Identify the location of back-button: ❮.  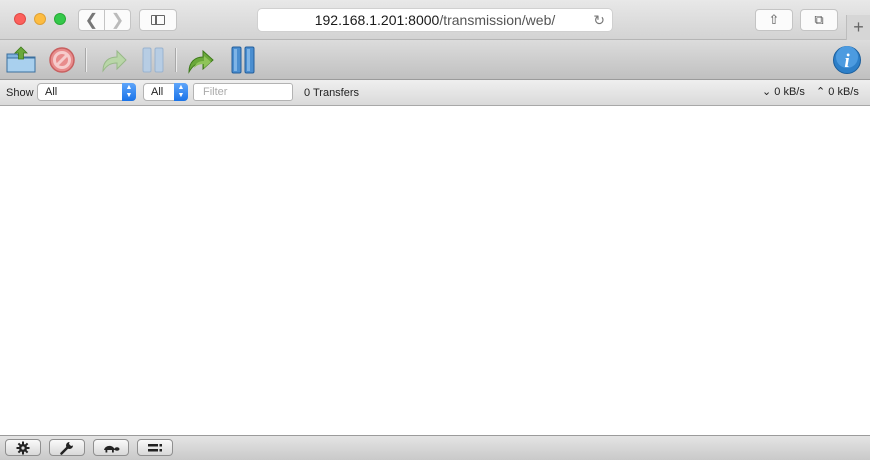
(91, 20).